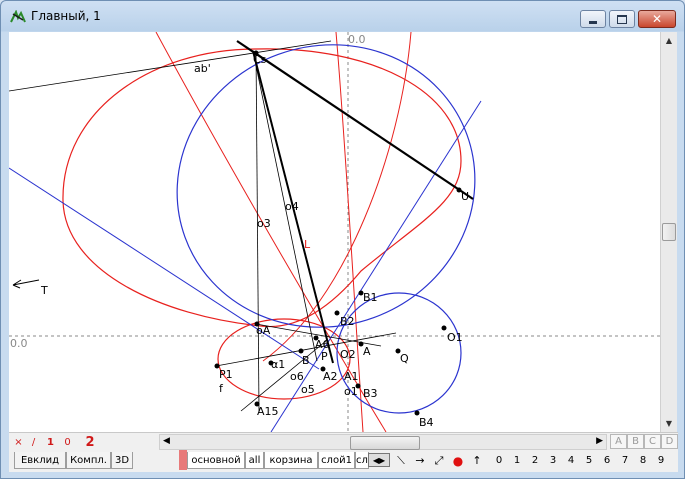  What do you see at coordinates (33, 442) in the screenshot?
I see `tool-line: /` at bounding box center [33, 442].